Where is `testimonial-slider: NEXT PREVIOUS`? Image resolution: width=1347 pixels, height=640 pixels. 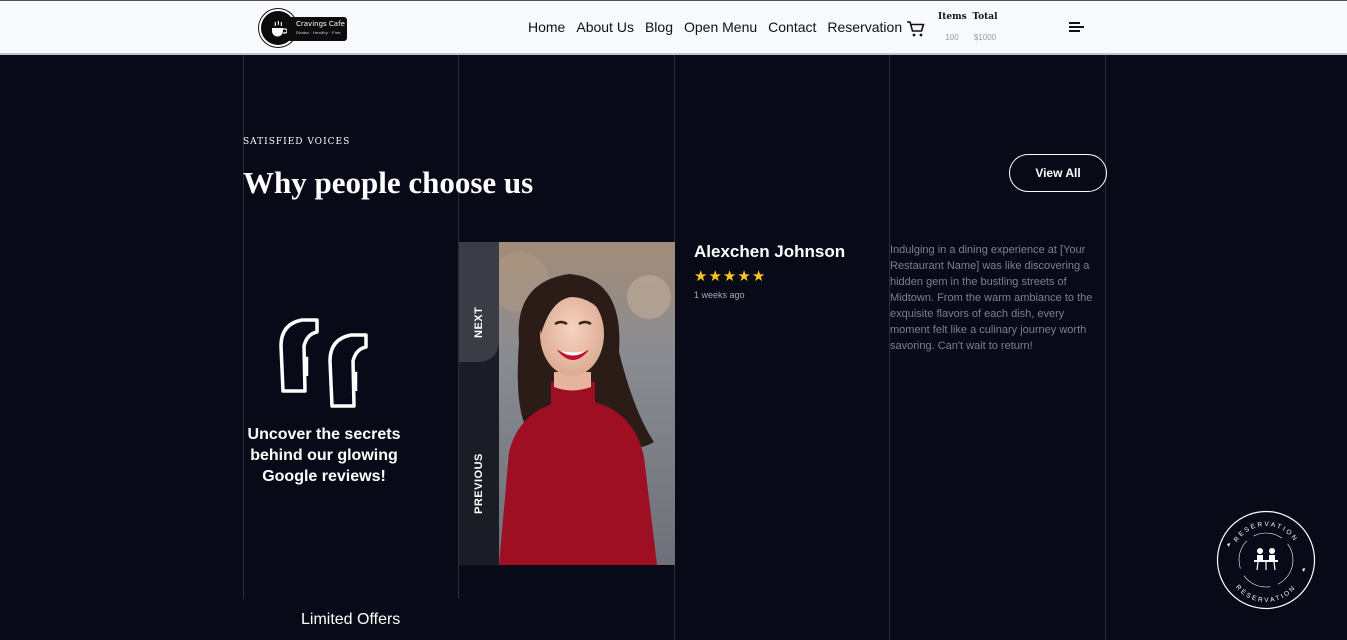 testimonial-slider: NEXT PREVIOUS is located at coordinates (567, 403).